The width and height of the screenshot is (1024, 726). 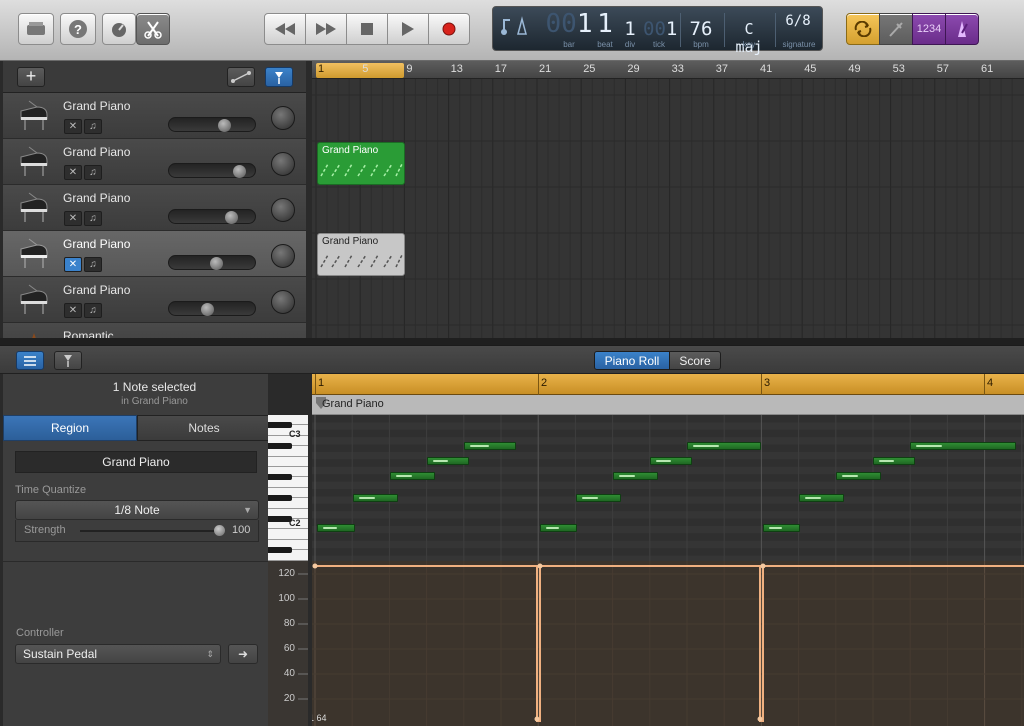 I want to click on play-button, so click(x=408, y=29).